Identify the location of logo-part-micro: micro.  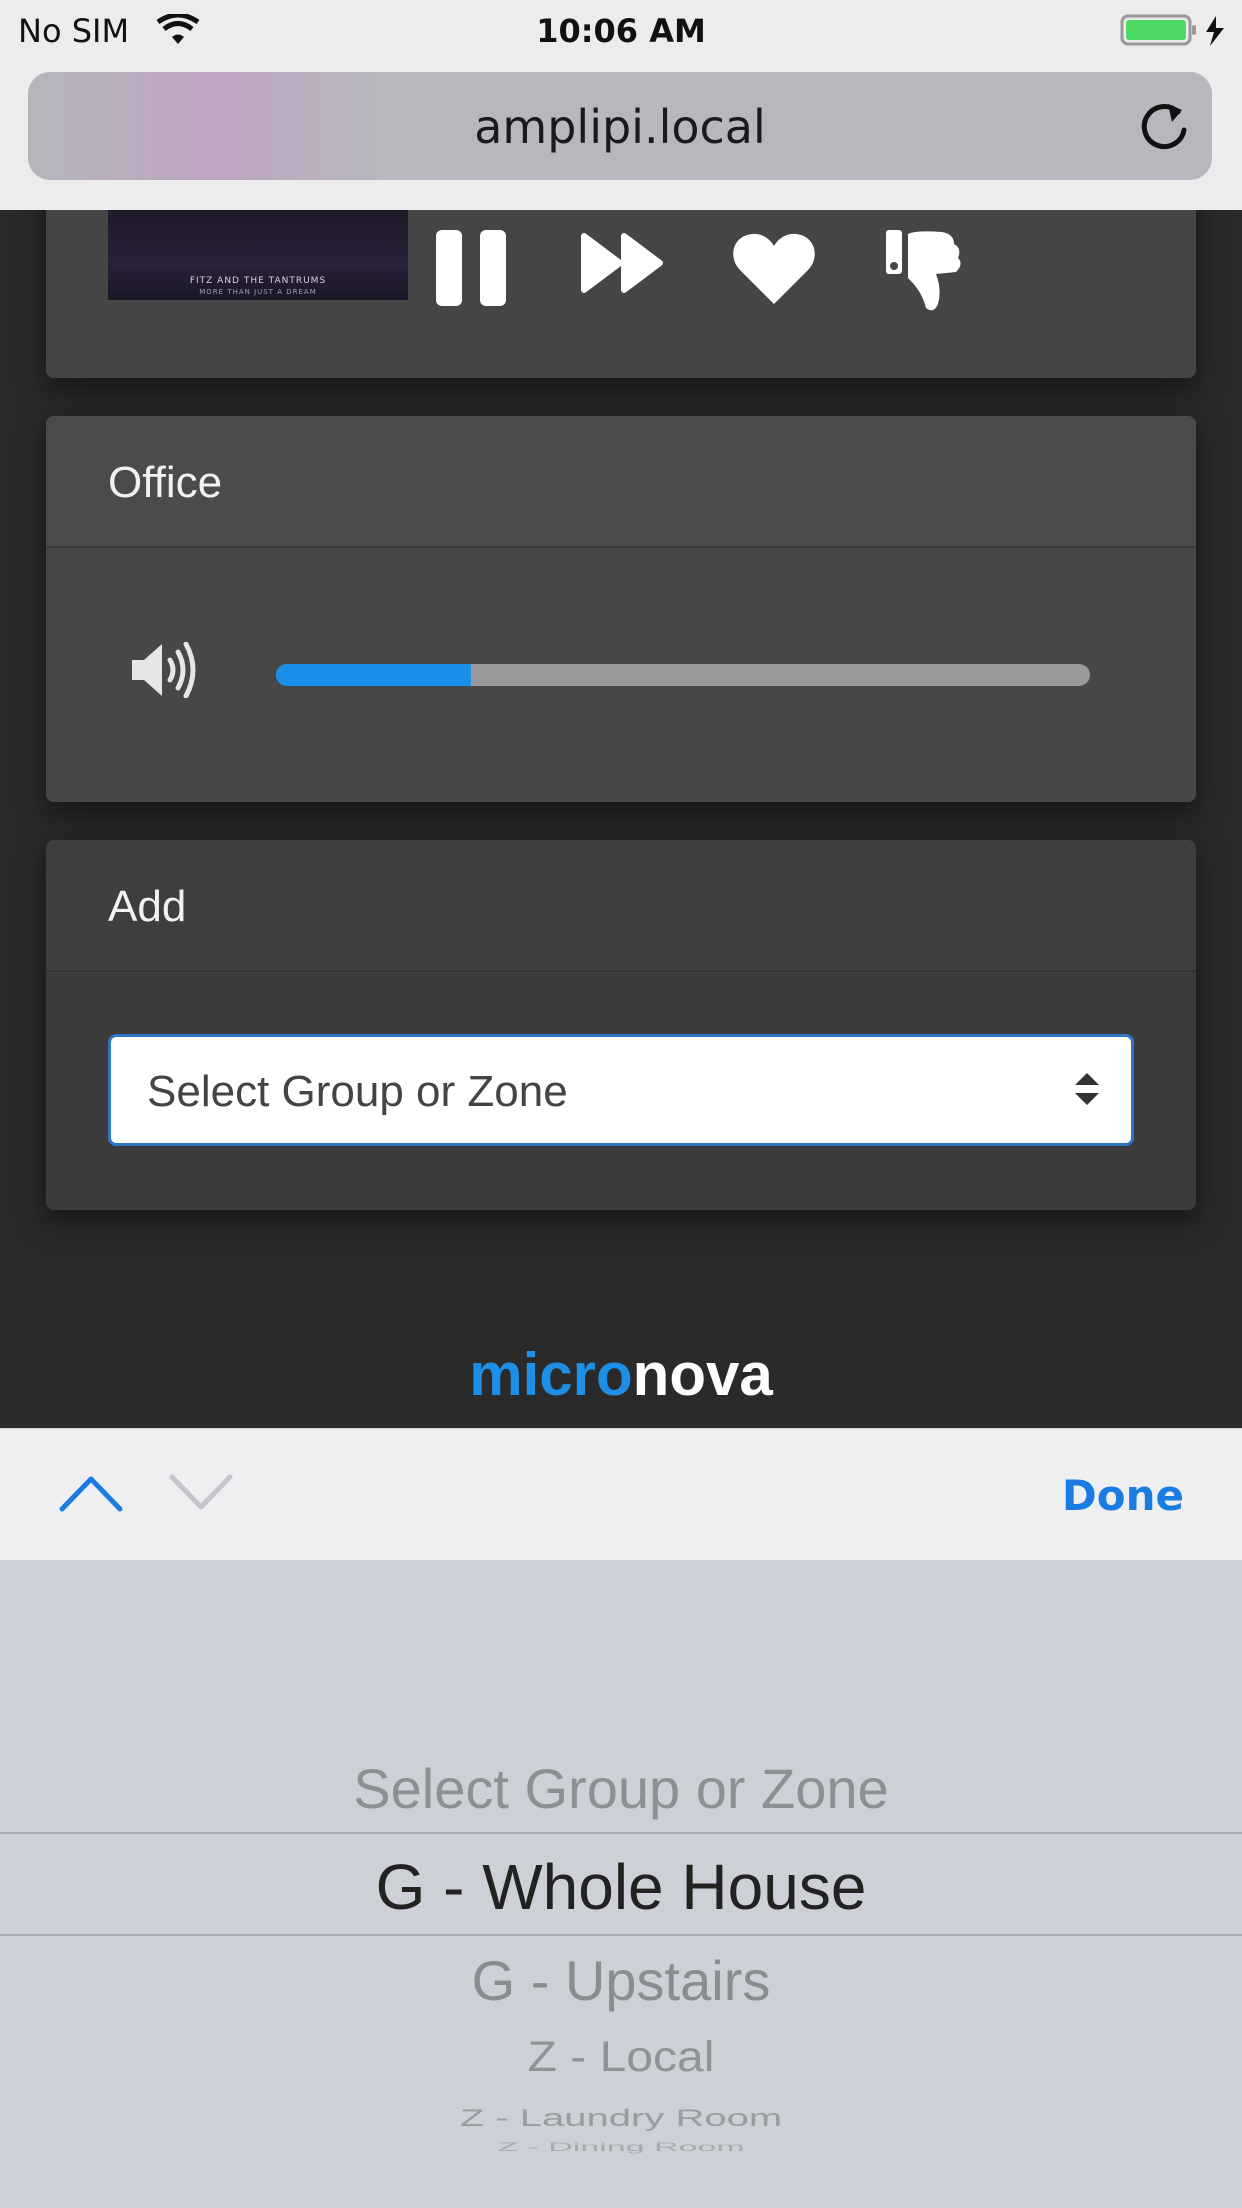
(551, 1374).